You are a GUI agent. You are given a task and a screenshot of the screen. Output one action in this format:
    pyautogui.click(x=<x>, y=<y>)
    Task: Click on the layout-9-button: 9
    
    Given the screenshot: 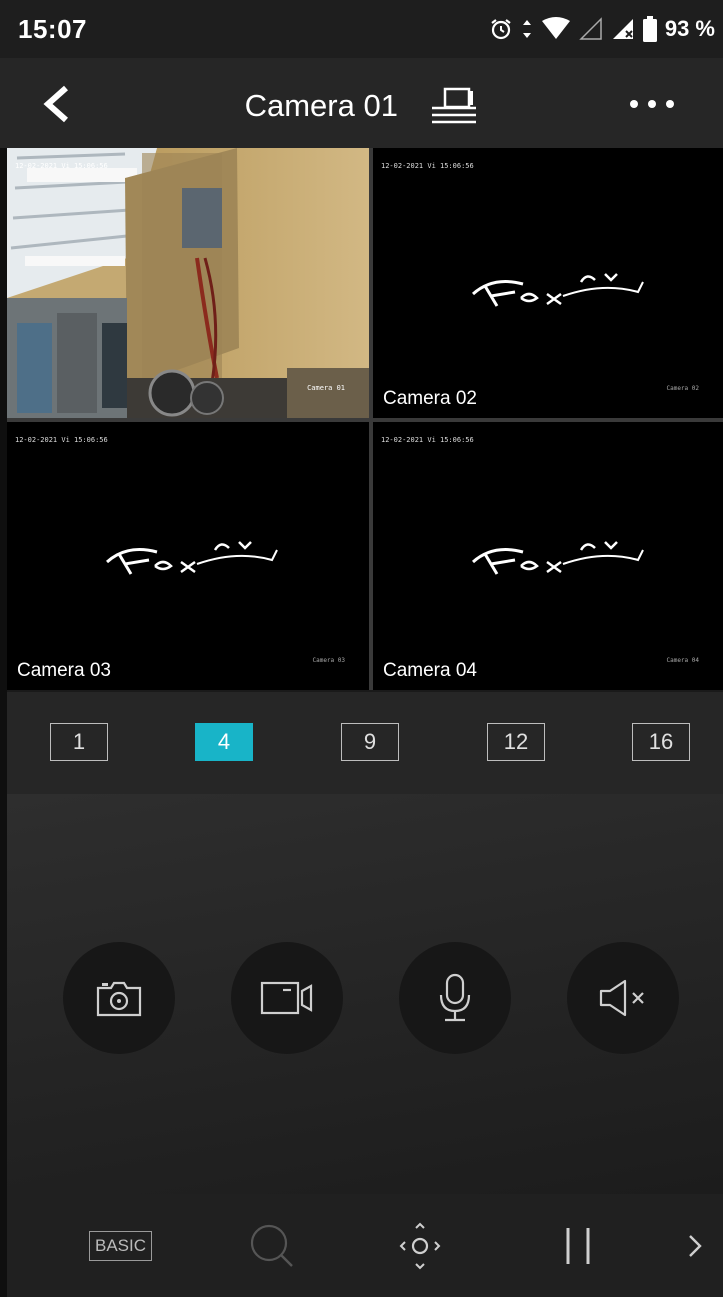 What is the action you would take?
    pyautogui.click(x=370, y=742)
    